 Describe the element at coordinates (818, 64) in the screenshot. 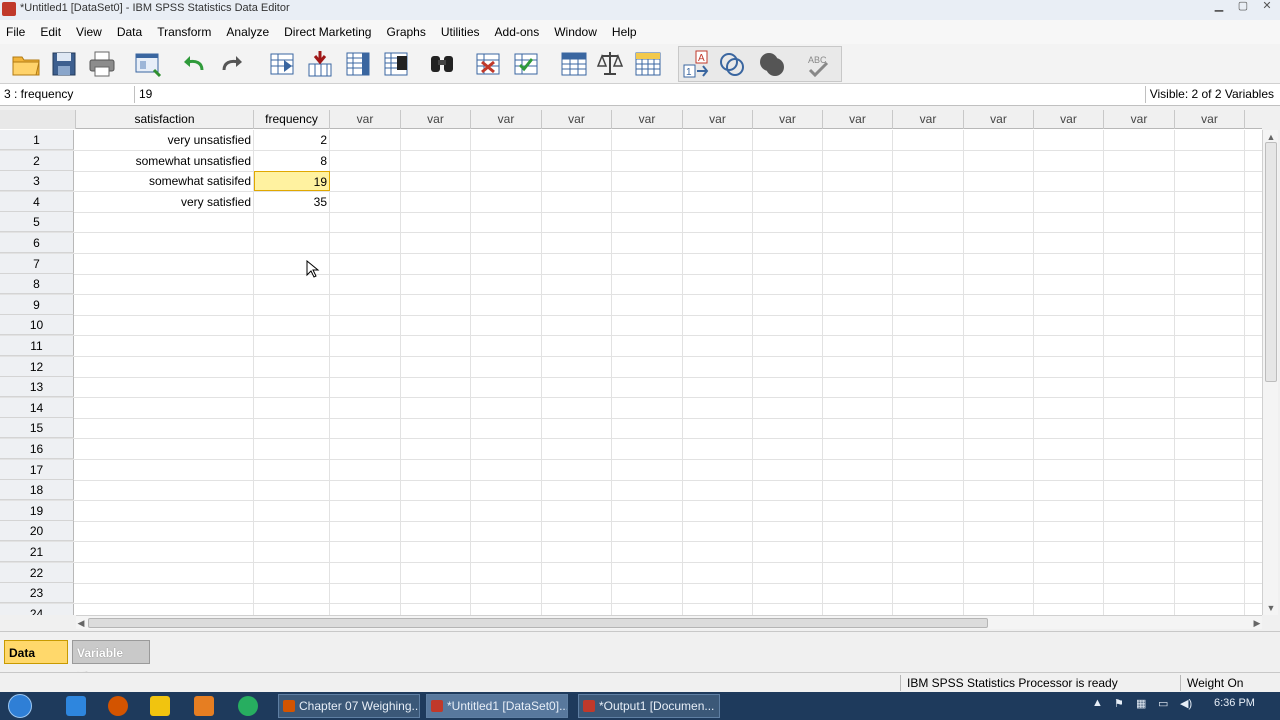

I see `spell-check-icon: ABC` at that location.